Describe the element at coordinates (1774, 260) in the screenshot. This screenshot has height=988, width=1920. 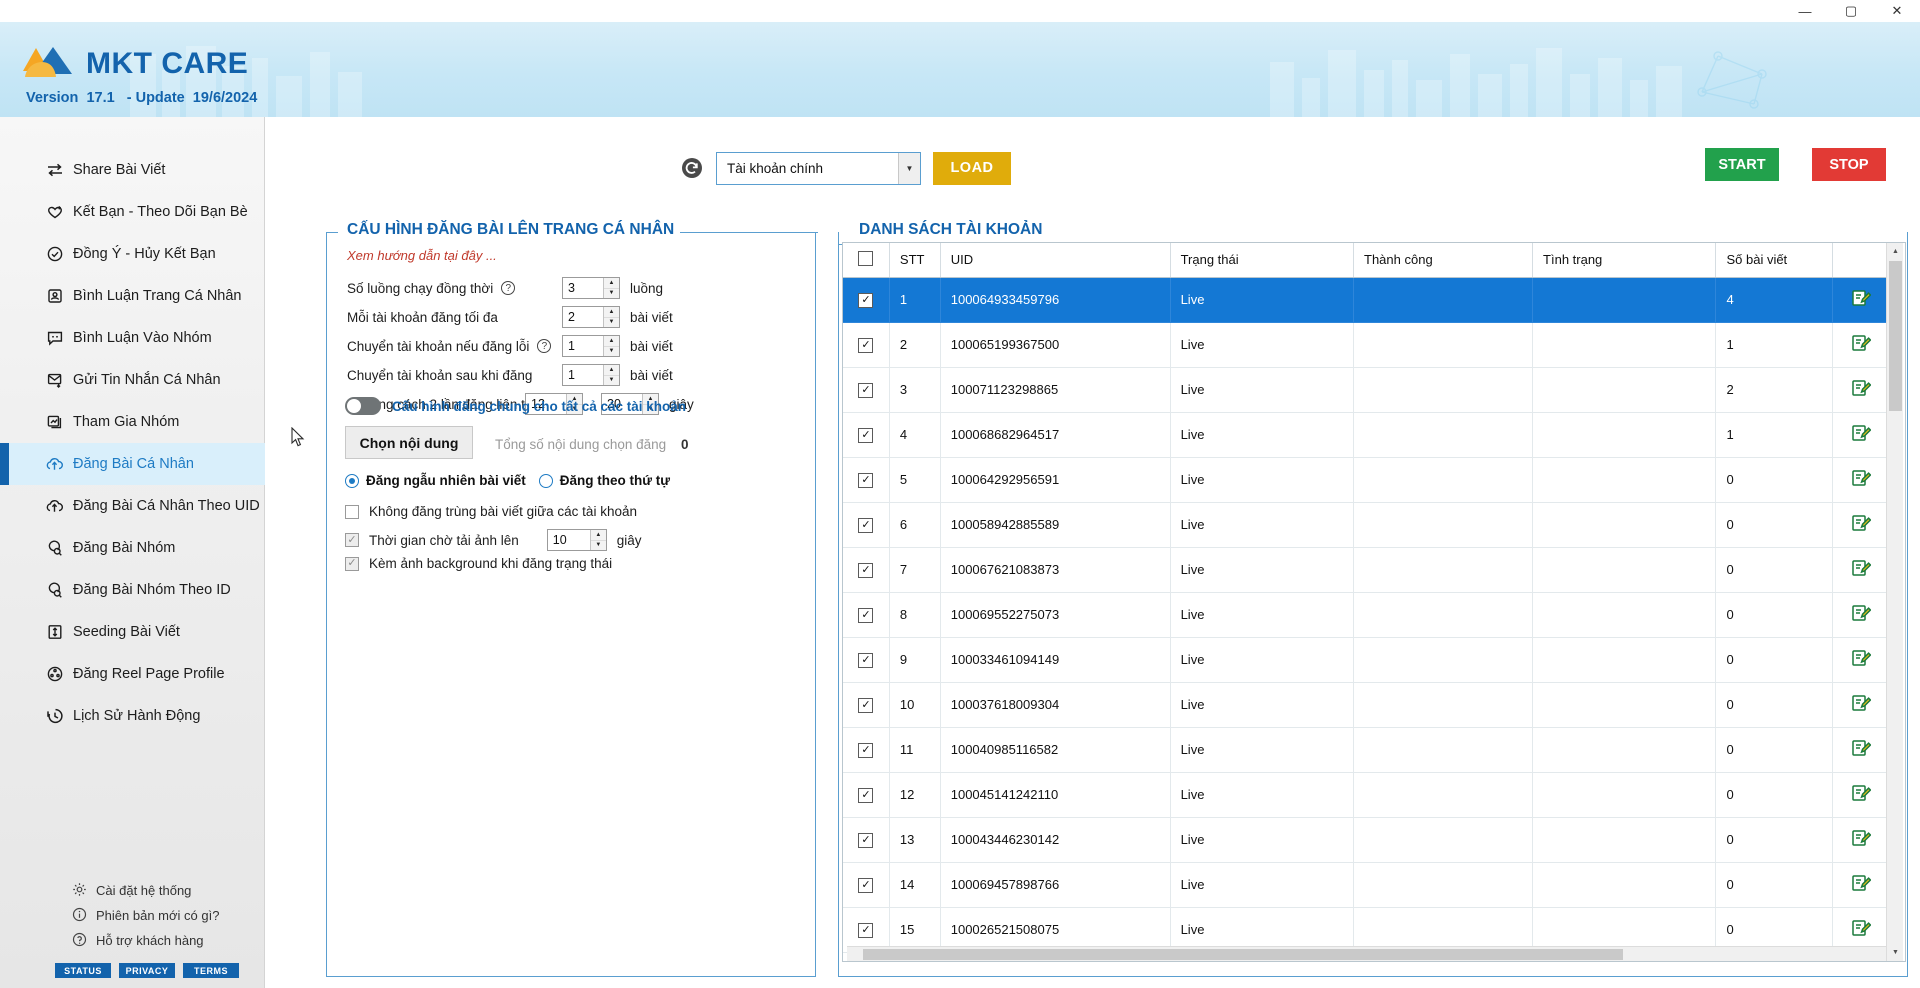
I see `column-header-so-bai-viet: Số bài viết` at that location.